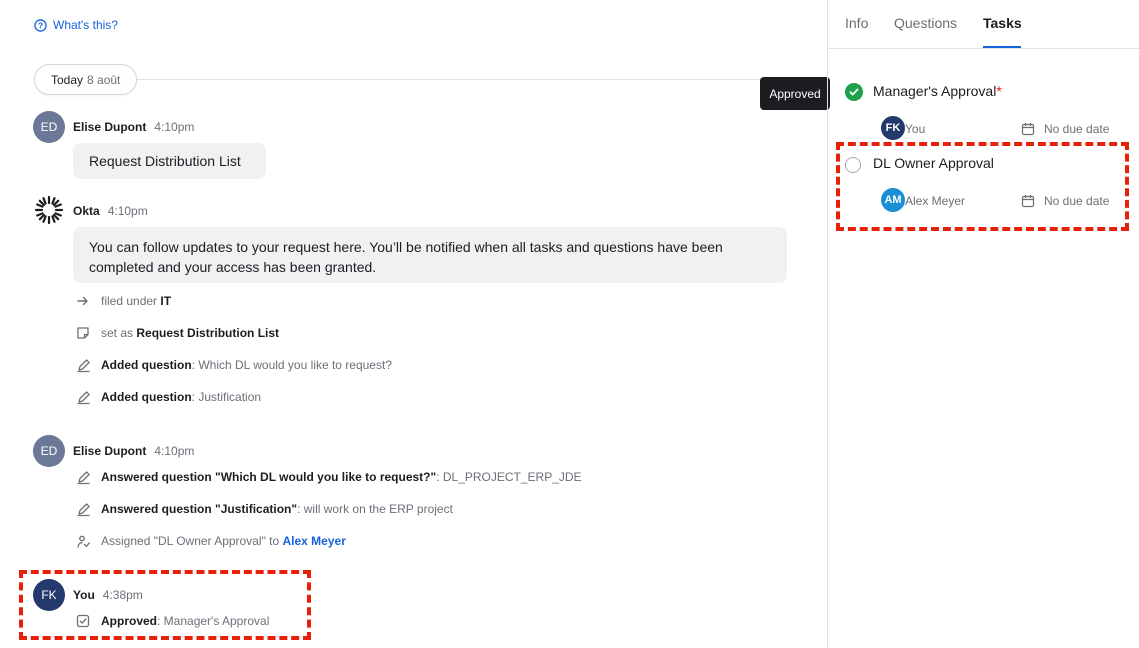 Image resolution: width=1139 pixels, height=648 pixels. Describe the element at coordinates (83, 621) in the screenshot. I see `checkbox-checked-icon` at that location.